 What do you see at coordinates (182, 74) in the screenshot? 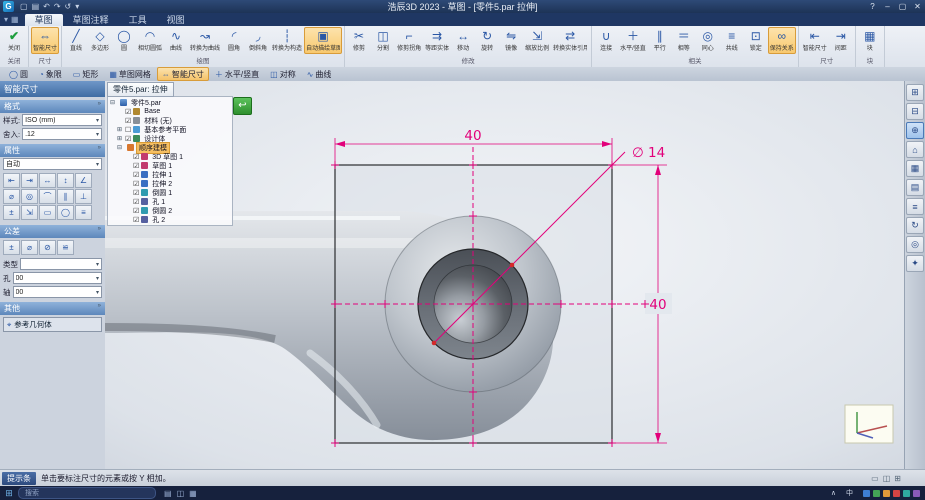
I see `command-bar-toggle: ⇔ 智能尺寸` at bounding box center [182, 74].